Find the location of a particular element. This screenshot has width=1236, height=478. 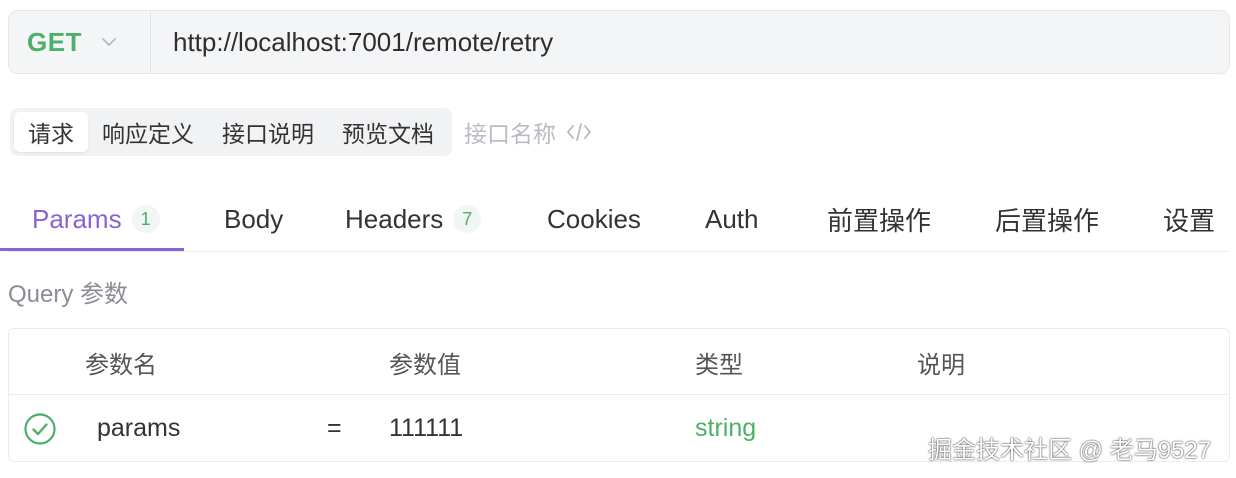

api-name-placeholder: 接口名称 is located at coordinates (510, 134).